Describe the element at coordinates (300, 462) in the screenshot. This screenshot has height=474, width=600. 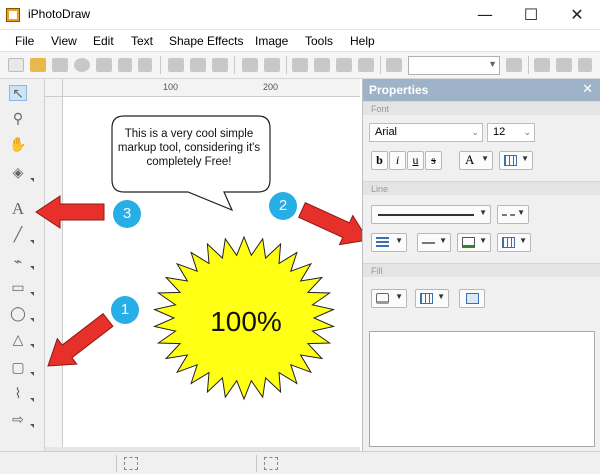
I see `status-bar` at that location.